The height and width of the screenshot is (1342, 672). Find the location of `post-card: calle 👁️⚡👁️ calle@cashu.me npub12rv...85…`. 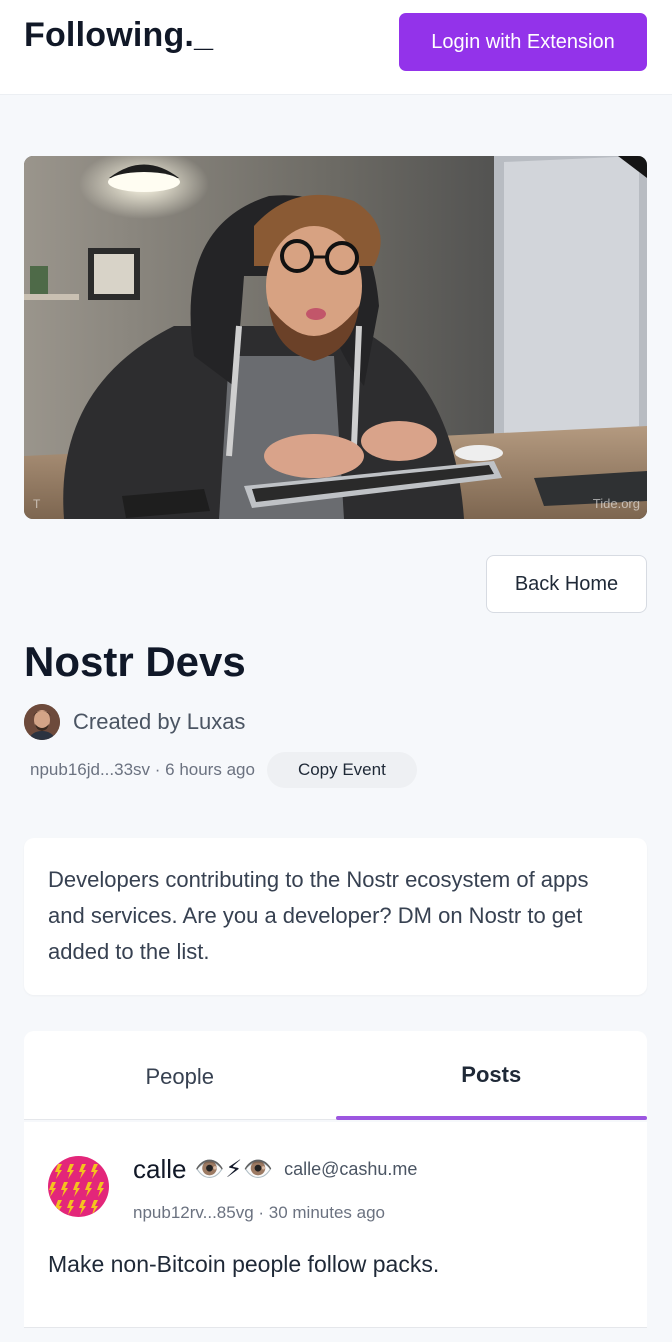

post-card: calle 👁️⚡👁️ calle@cashu.me npub12rv...85… is located at coordinates (335, 1225).